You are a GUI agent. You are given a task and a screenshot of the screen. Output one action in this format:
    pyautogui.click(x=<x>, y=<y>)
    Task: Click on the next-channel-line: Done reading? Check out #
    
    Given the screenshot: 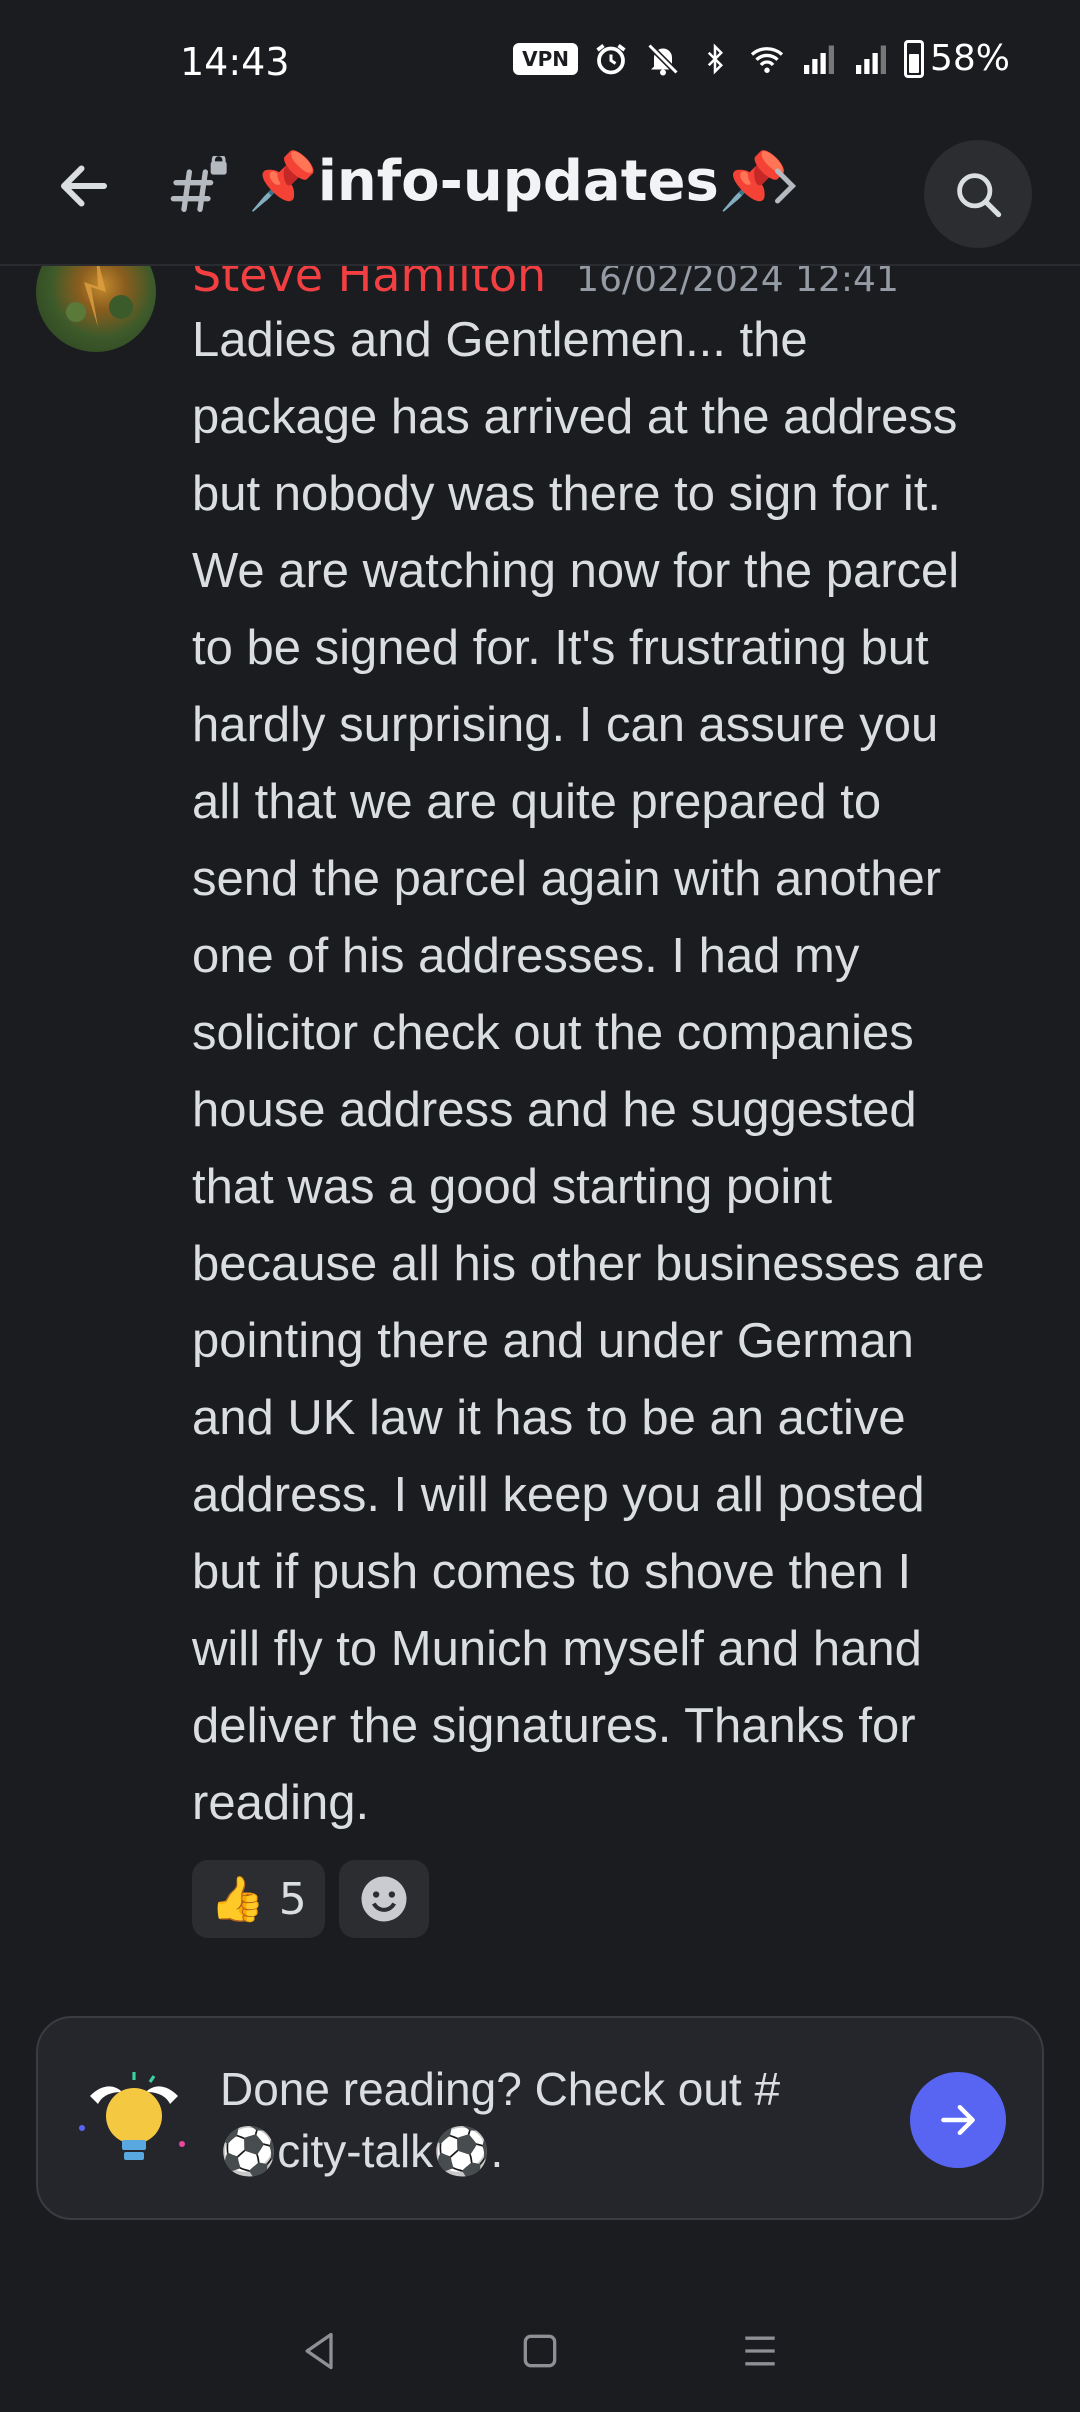 What is the action you would take?
    pyautogui.click(x=500, y=2089)
    